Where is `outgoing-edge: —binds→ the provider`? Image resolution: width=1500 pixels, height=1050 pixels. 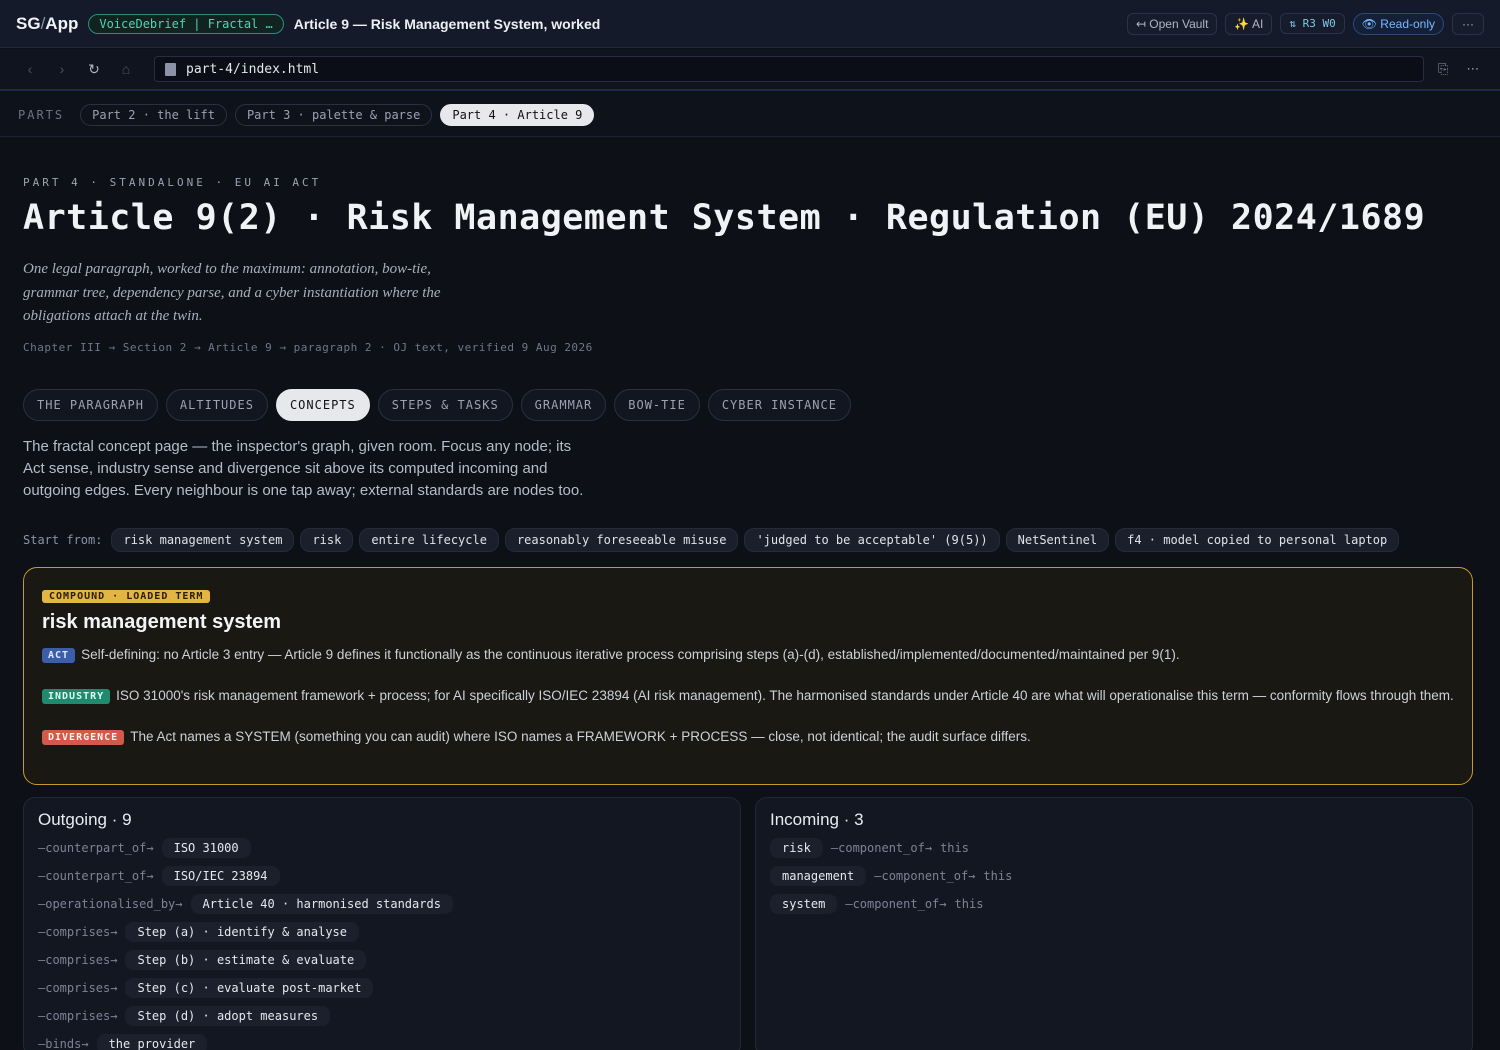
outgoing-edge: —binds→ the provider is located at coordinates (382, 1040).